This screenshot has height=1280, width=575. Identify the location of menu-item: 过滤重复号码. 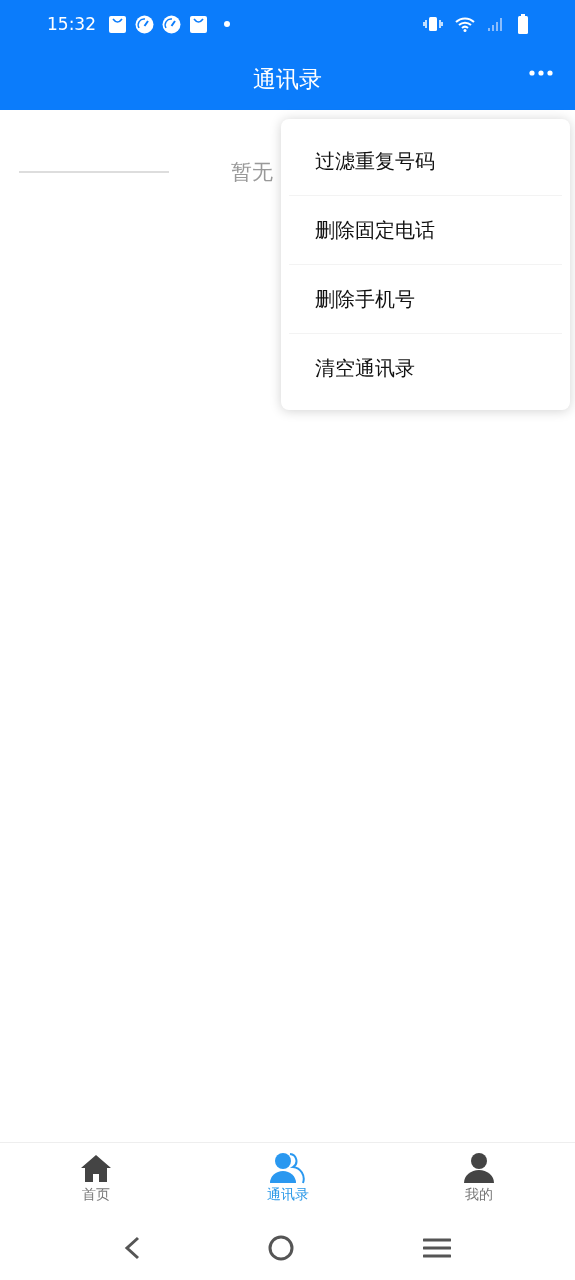
(425, 161).